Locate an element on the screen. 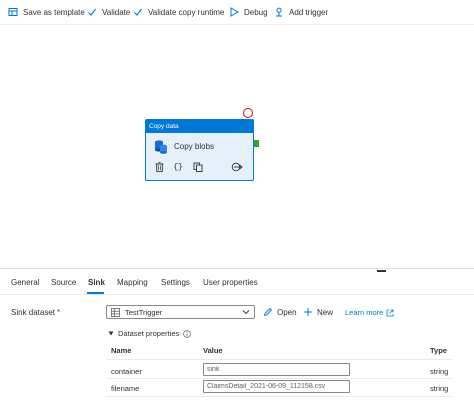  dataset-icon is located at coordinates (115, 312).